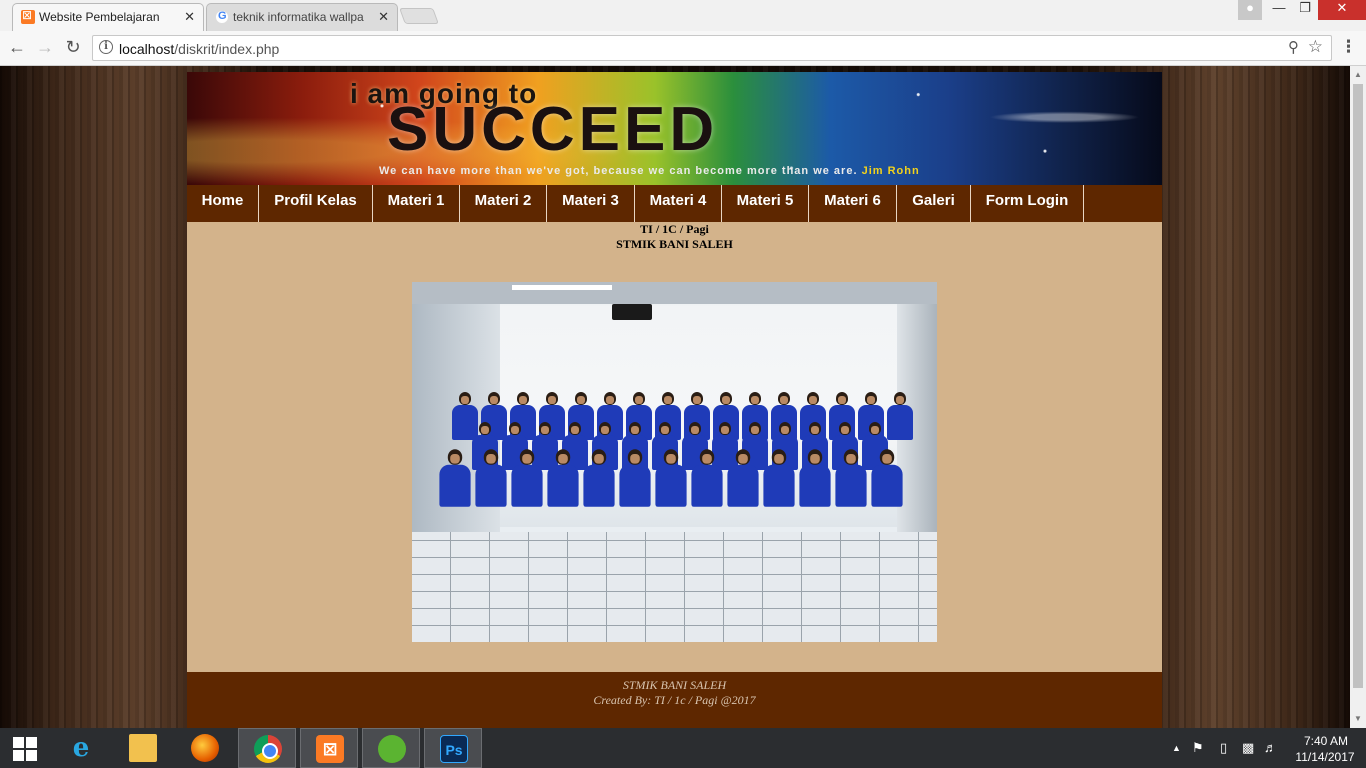  I want to click on internet-explorer-icon: e, so click(81, 748).